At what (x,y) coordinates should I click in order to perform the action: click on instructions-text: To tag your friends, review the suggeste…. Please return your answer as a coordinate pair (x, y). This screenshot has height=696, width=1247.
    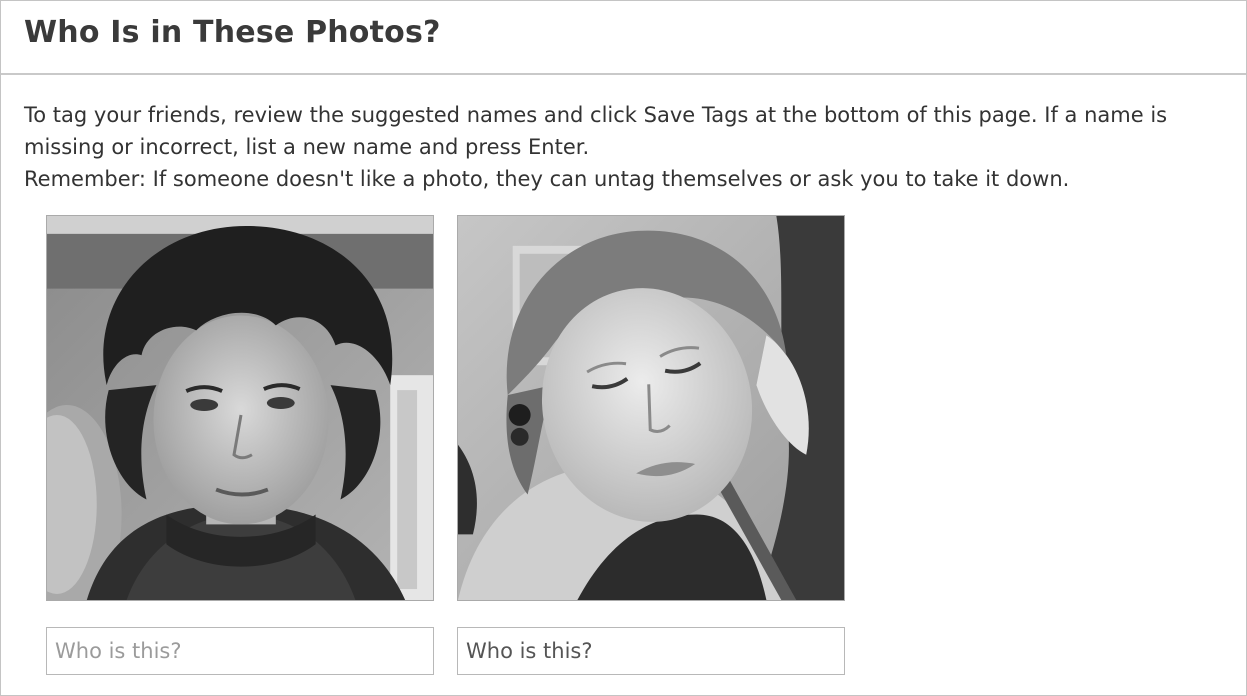
    Looking at the image, I should click on (629, 147).